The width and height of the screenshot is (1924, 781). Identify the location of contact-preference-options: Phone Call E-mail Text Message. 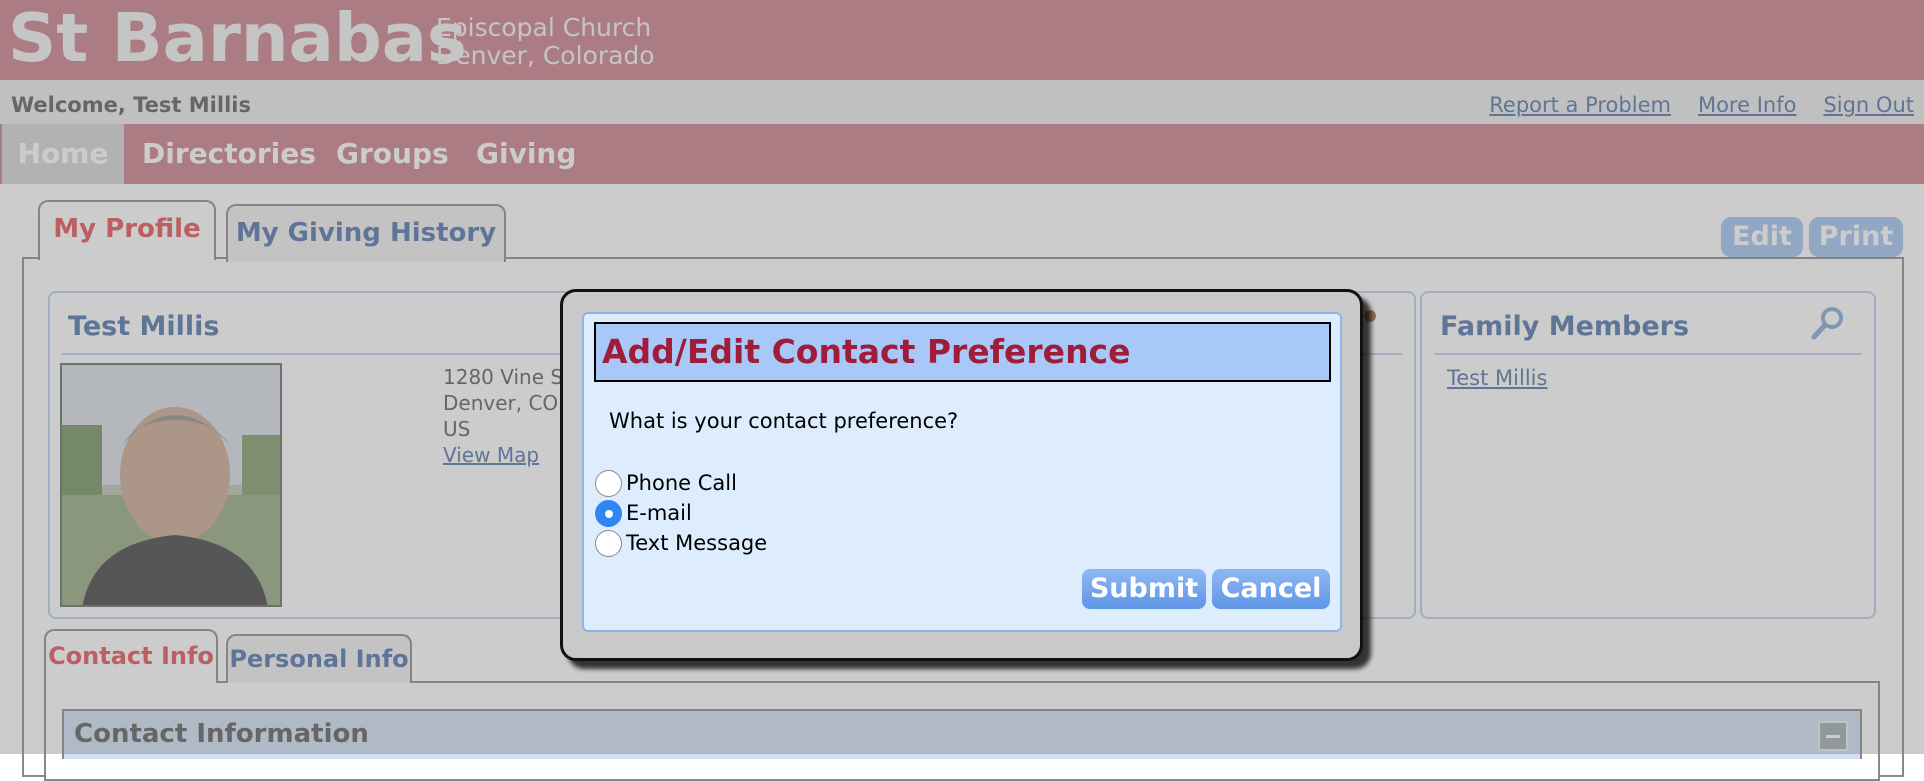
(681, 513).